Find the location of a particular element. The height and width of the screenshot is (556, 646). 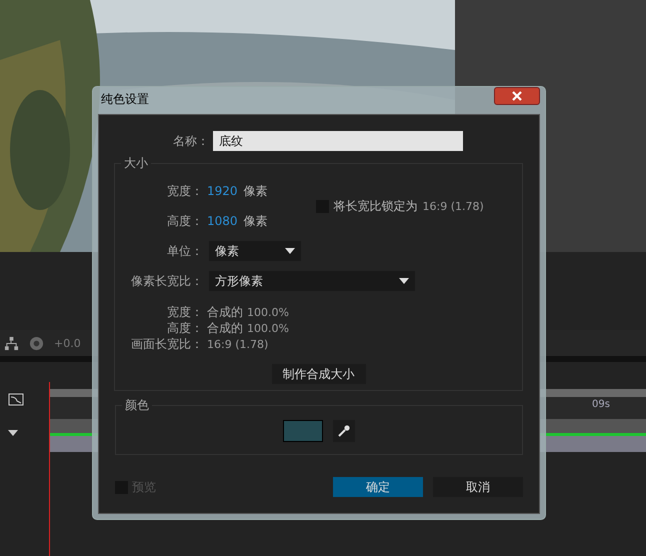

eyedropper-icon is located at coordinates (344, 431).